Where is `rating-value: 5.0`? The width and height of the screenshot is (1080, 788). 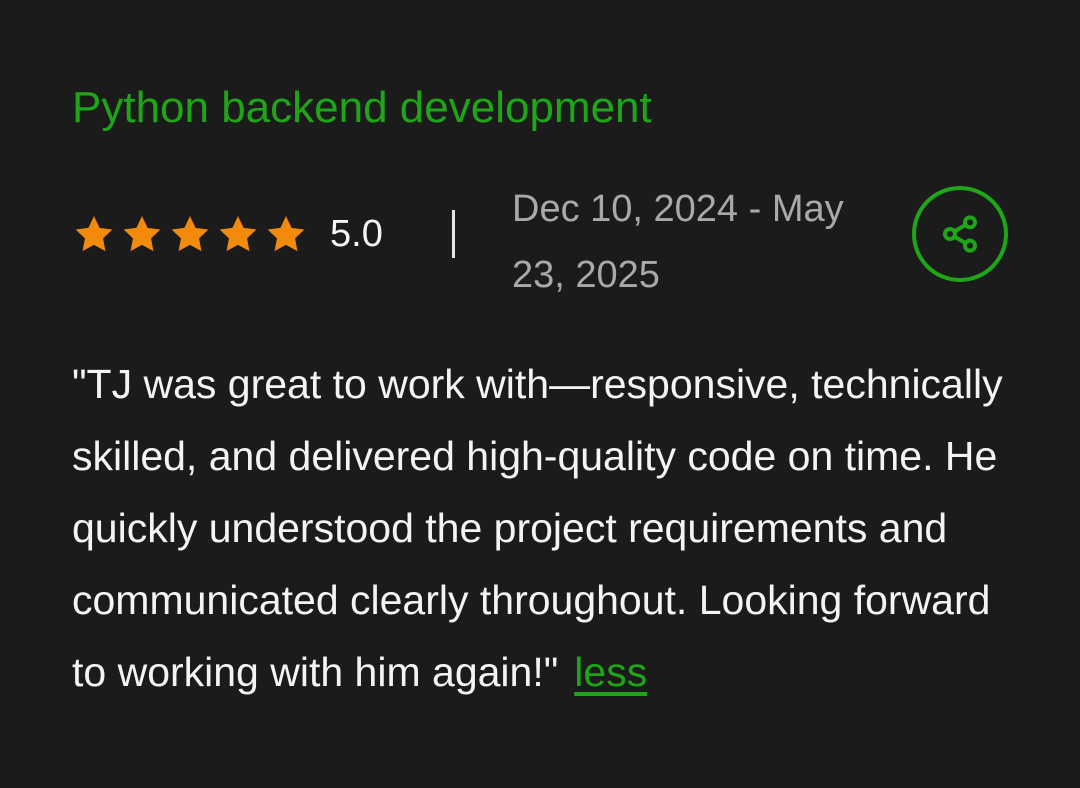 rating-value: 5.0 is located at coordinates (356, 234).